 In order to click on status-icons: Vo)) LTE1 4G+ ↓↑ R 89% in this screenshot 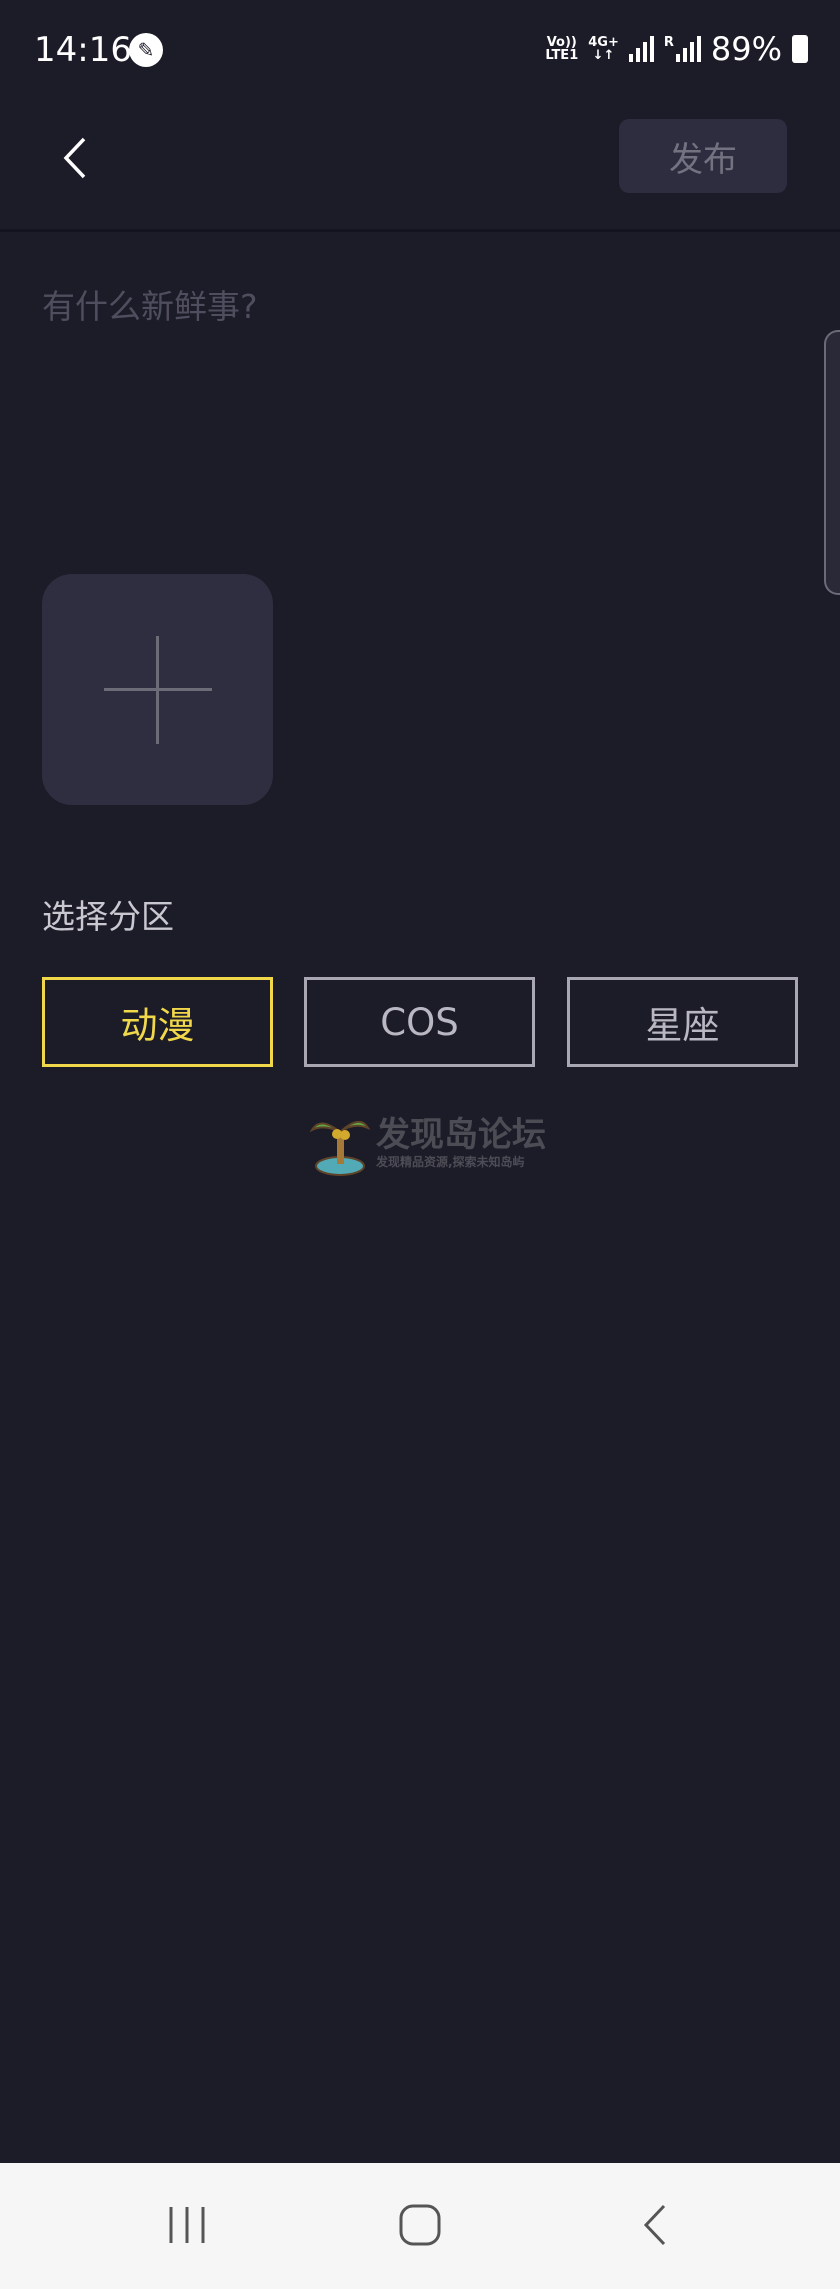, I will do `click(676, 49)`.